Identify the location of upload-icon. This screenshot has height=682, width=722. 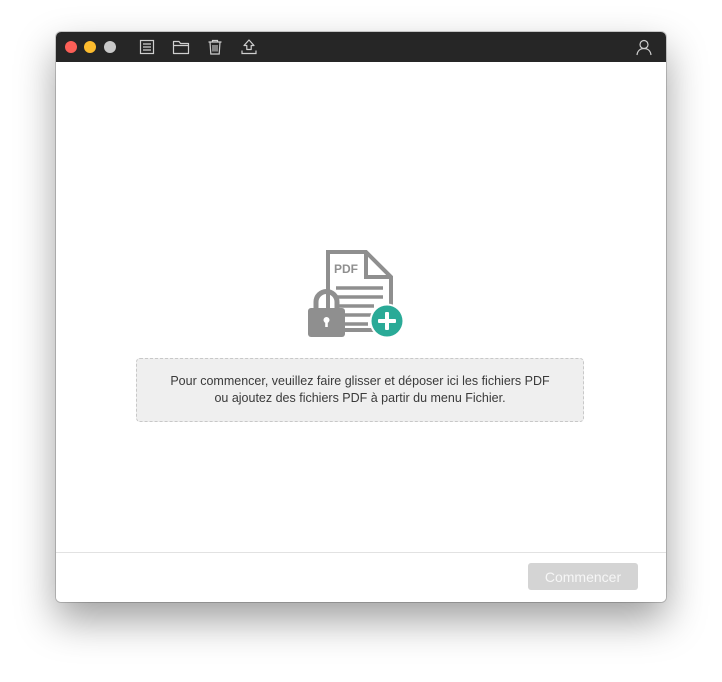
(249, 47).